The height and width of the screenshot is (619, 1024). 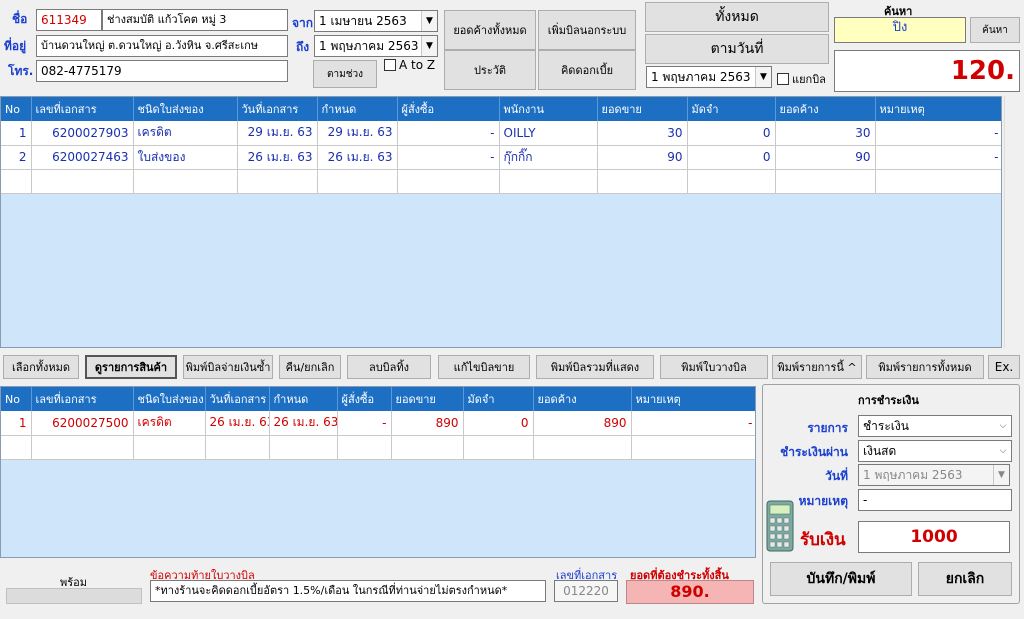 I want to click on print-all-button: พิมพ์รายการทั้งหมด, so click(x=925, y=367).